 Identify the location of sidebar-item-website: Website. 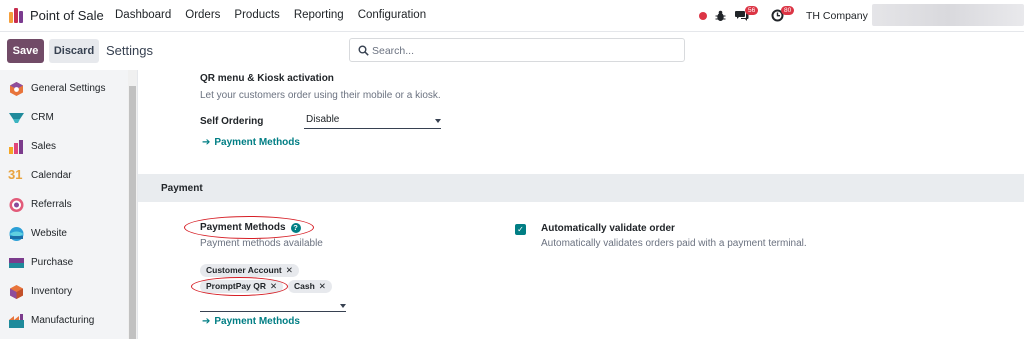
(64, 233).